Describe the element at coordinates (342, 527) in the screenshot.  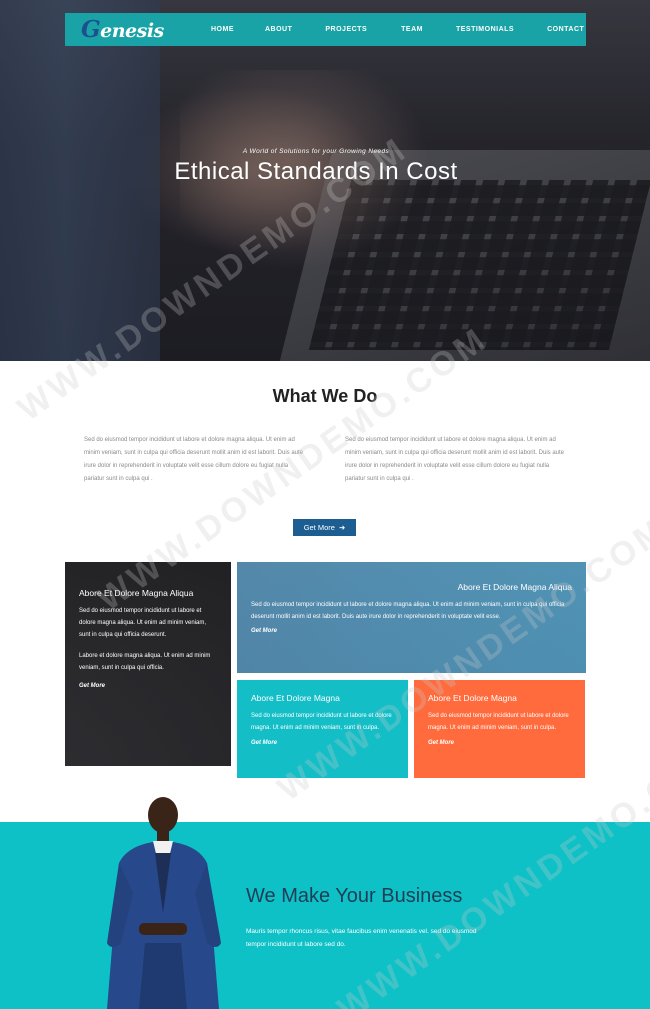
I see `arrow-right-icon: ➜` at that location.